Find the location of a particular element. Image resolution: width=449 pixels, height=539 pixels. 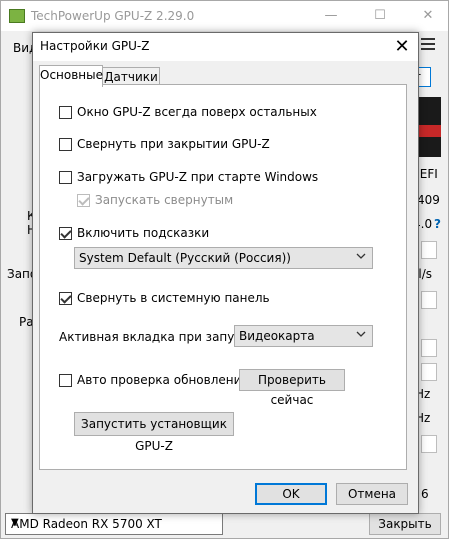

enable-tooltips-option: Включить подсказки is located at coordinates (209, 234).